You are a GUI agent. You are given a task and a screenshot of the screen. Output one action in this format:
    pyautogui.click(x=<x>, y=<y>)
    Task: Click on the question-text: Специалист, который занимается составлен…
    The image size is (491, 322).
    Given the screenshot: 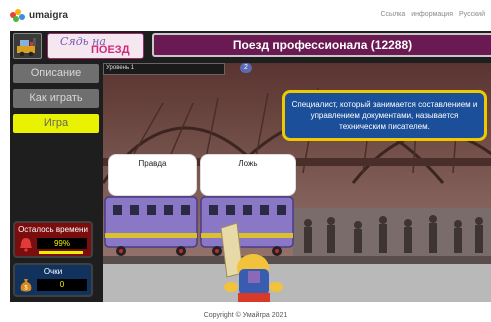 What is the action you would take?
    pyautogui.click(x=384, y=115)
    